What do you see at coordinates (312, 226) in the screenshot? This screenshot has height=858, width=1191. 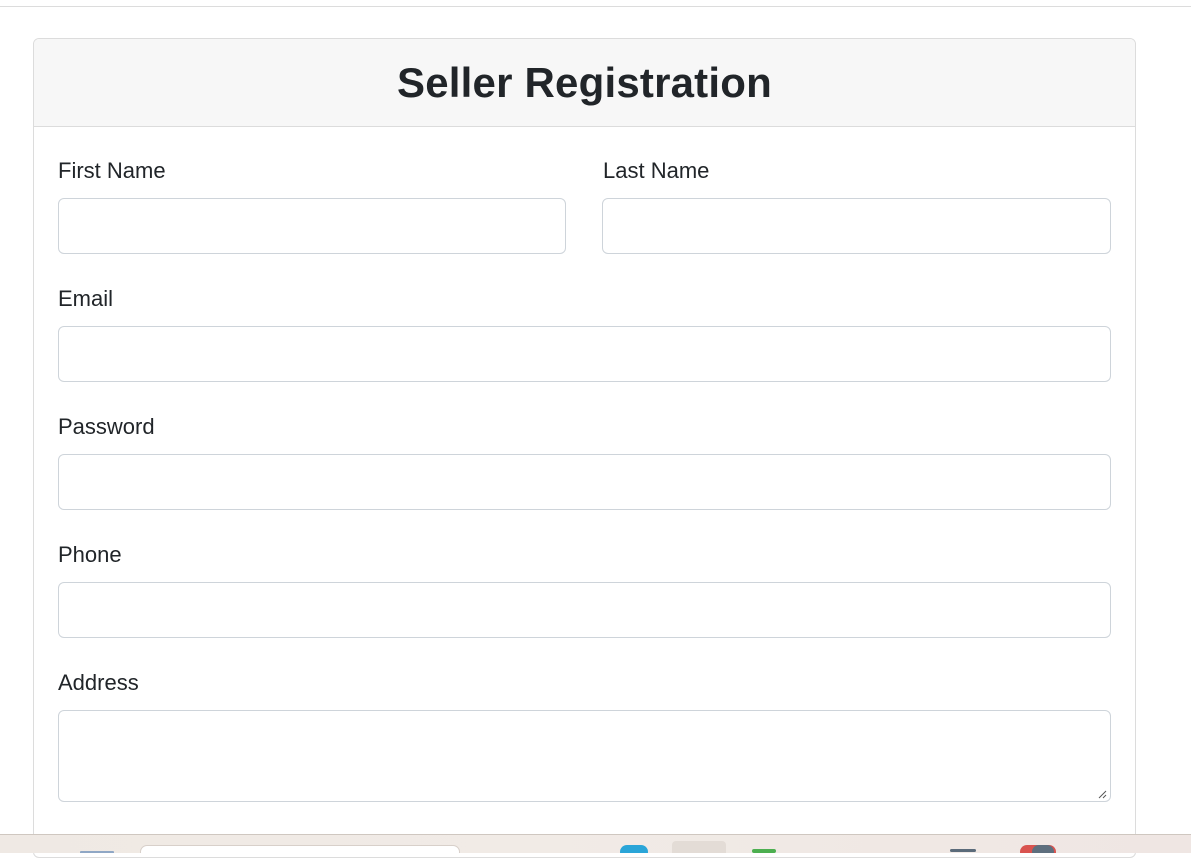 I see `first-name-input` at bounding box center [312, 226].